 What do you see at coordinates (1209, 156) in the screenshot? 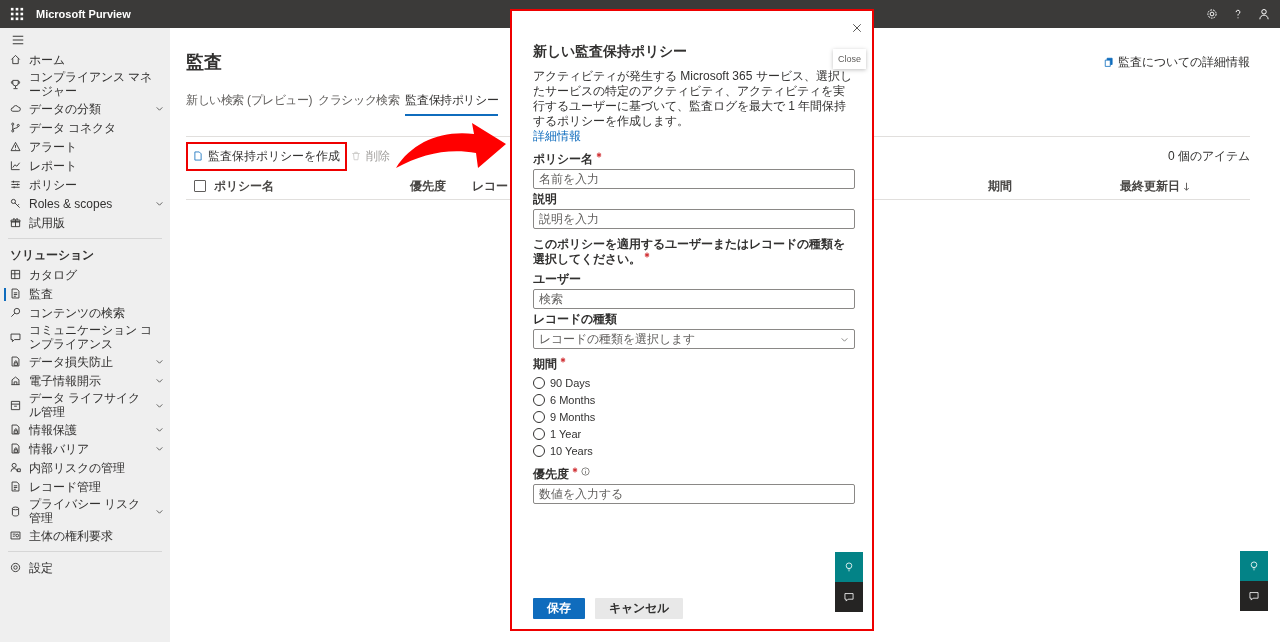
I see `item-count: 0 個のアイテム` at bounding box center [1209, 156].